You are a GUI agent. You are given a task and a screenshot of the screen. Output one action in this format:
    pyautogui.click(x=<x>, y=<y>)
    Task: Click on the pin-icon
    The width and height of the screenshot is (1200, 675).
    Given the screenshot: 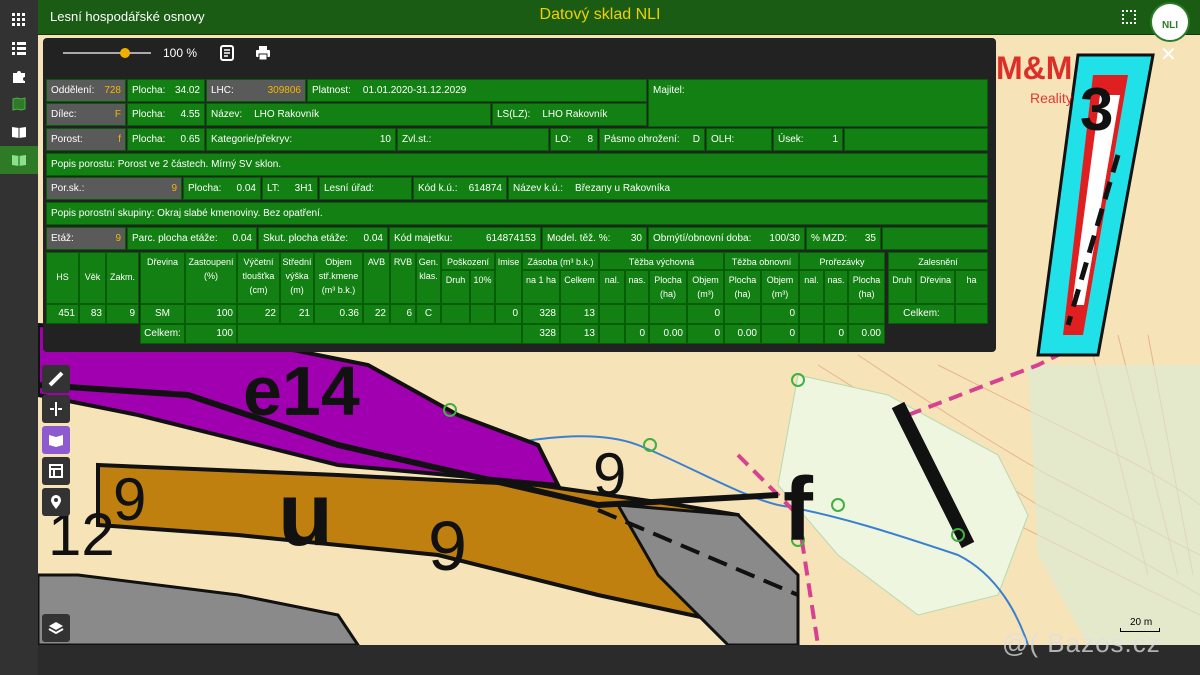 What is the action you would take?
    pyautogui.click(x=56, y=502)
    